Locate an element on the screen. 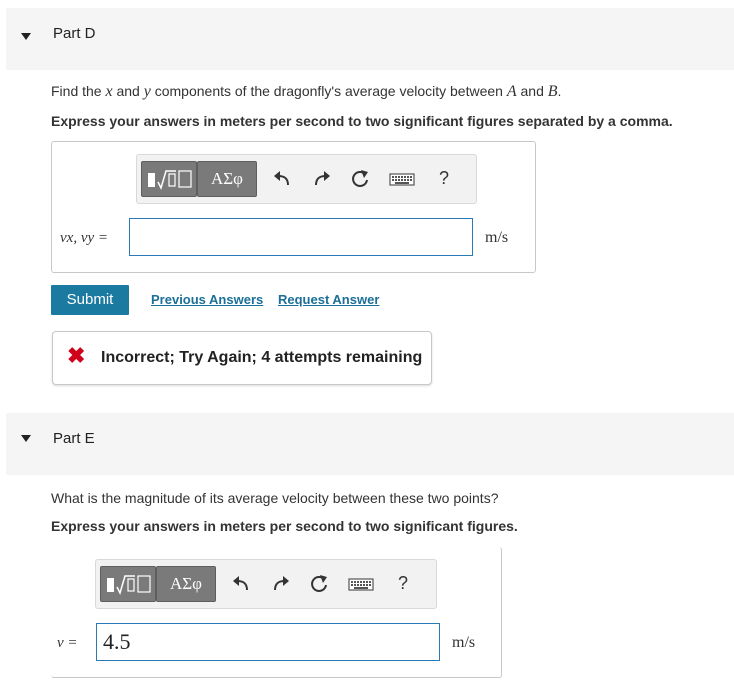 The image size is (734, 688). part-d-header: Part D is located at coordinates (370, 39).